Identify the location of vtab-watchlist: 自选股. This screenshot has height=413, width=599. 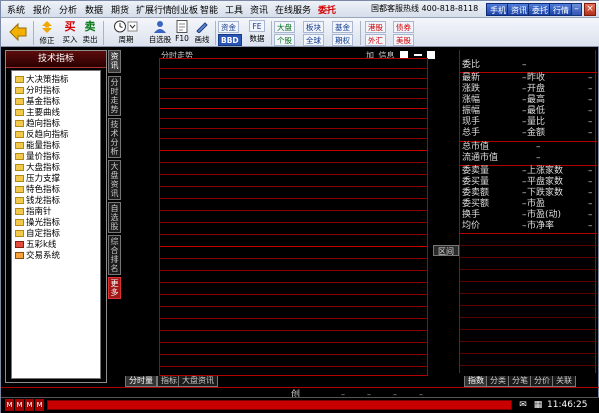
(114, 217).